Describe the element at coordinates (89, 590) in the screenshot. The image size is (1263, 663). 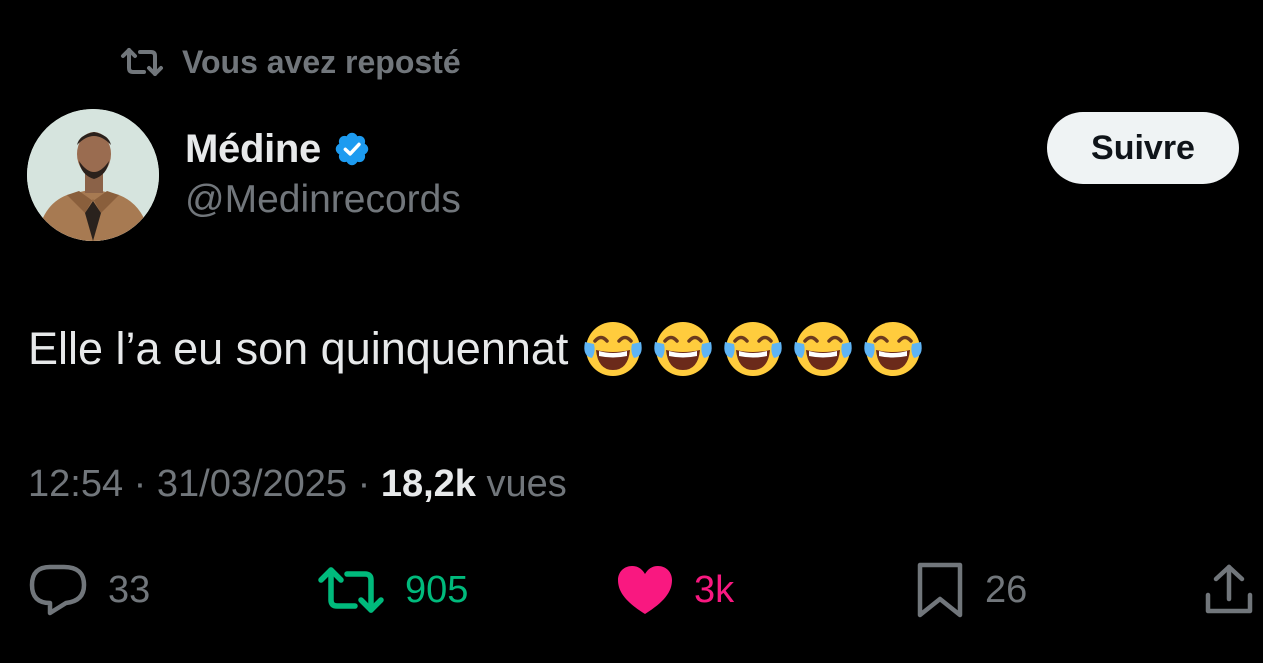
I see `reply-button: 33` at that location.